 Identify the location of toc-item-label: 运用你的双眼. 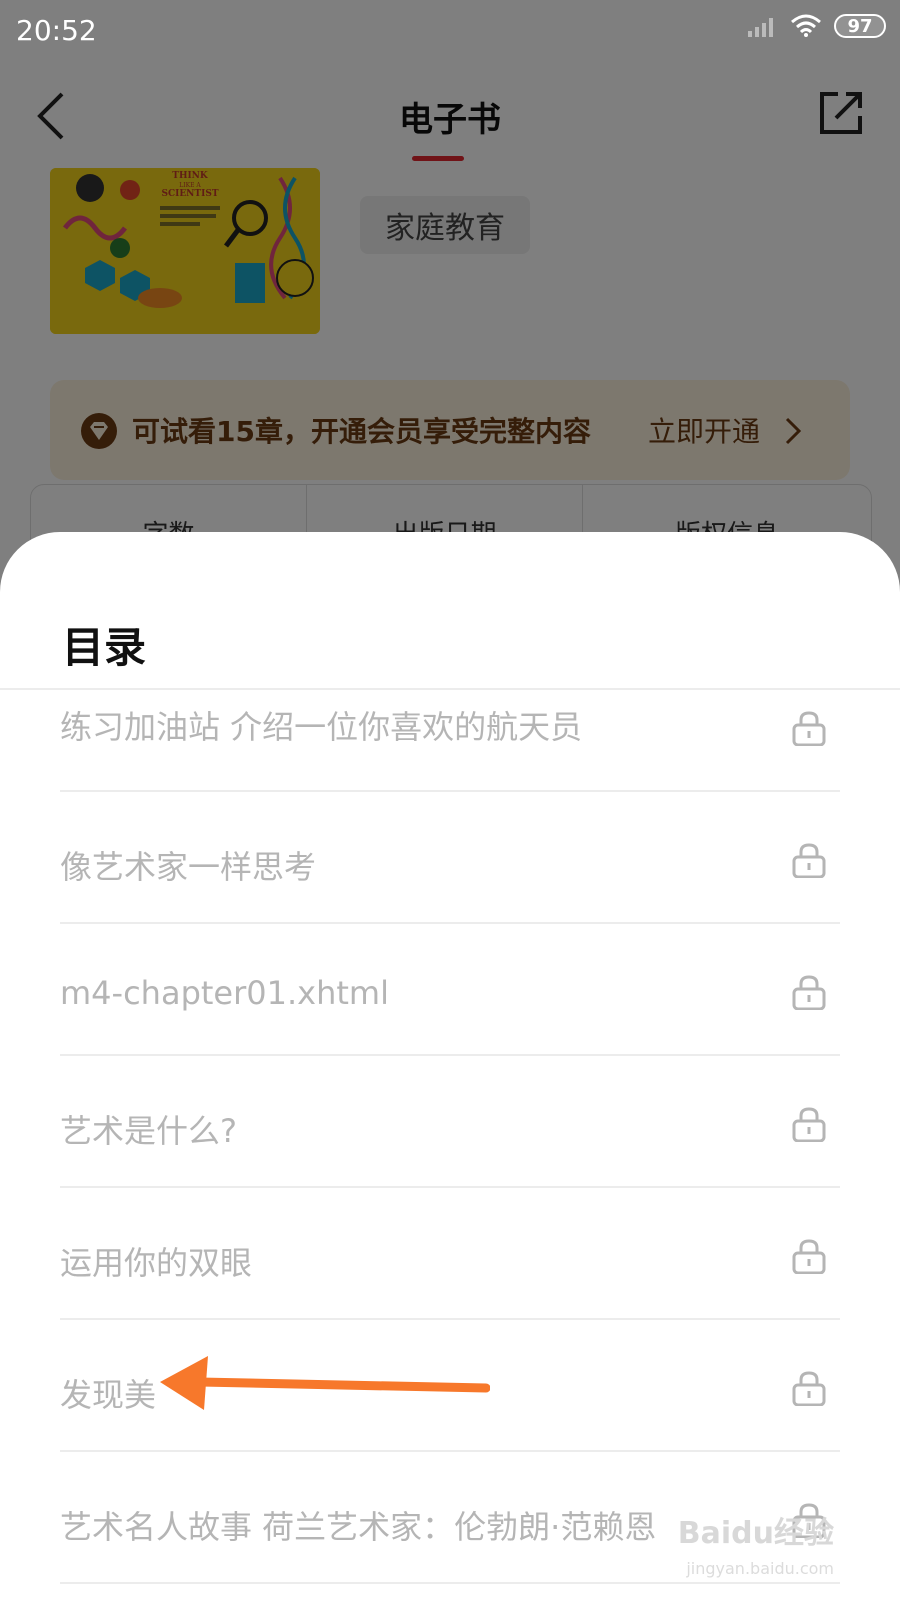
(156, 1263).